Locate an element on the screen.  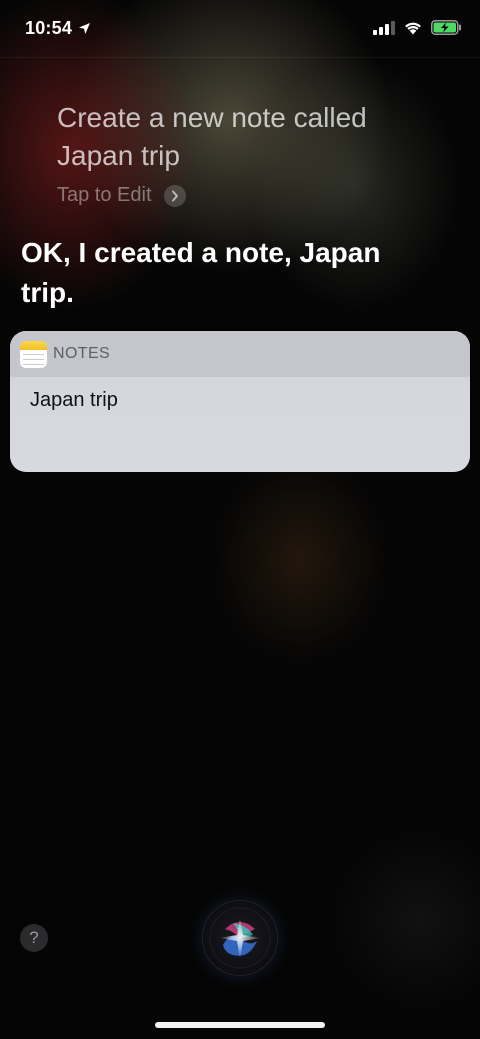
home-indicator is located at coordinates (240, 1025).